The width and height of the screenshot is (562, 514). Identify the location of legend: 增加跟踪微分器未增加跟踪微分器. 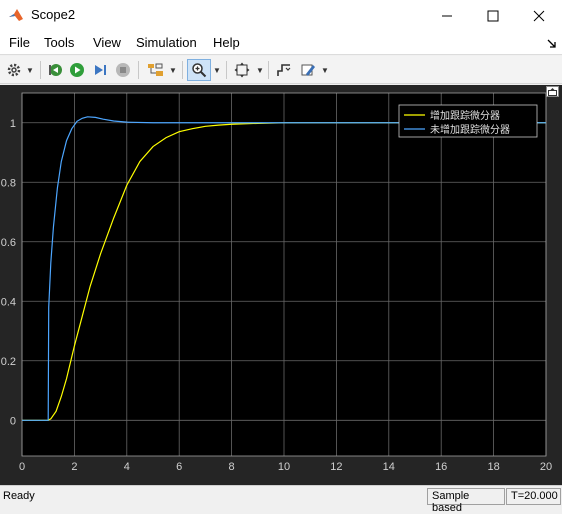
(468, 121).